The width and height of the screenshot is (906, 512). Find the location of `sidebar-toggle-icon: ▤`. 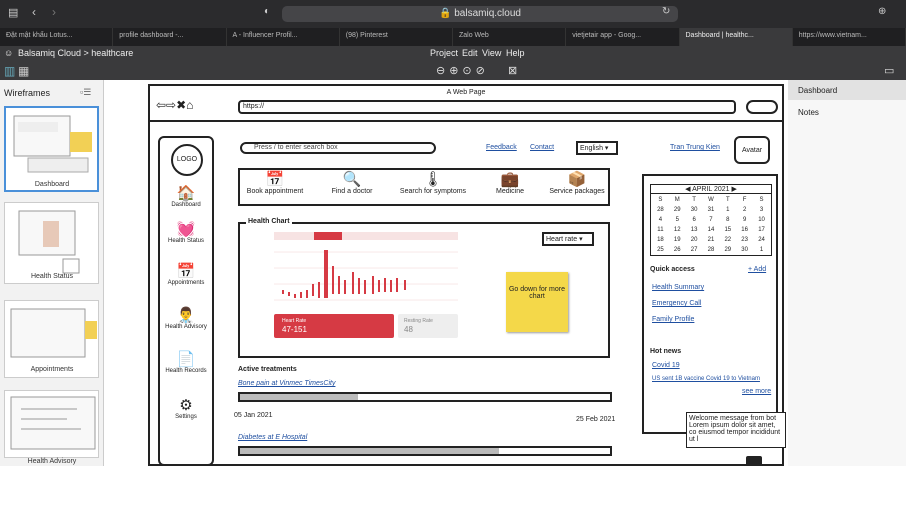

sidebar-toggle-icon: ▤ is located at coordinates (13, 12).